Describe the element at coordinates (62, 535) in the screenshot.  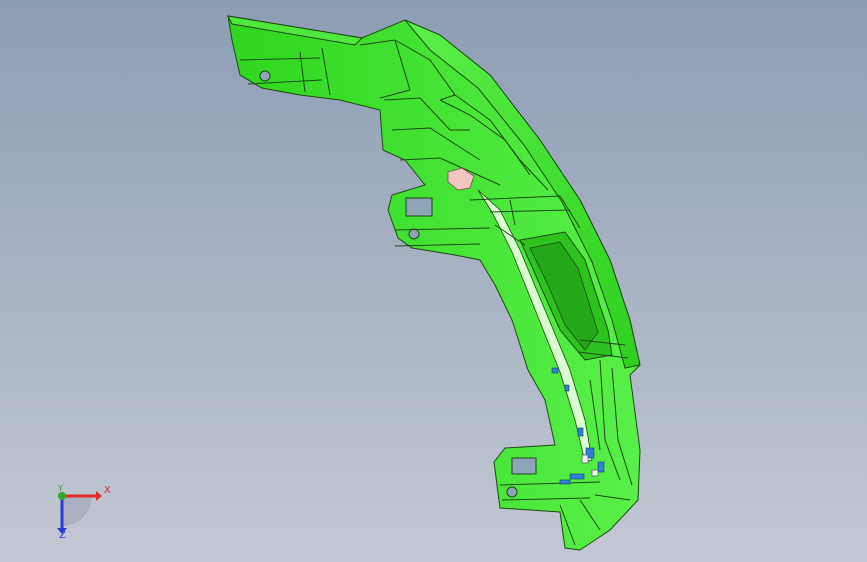
I see `triad-z-label: Z` at that location.